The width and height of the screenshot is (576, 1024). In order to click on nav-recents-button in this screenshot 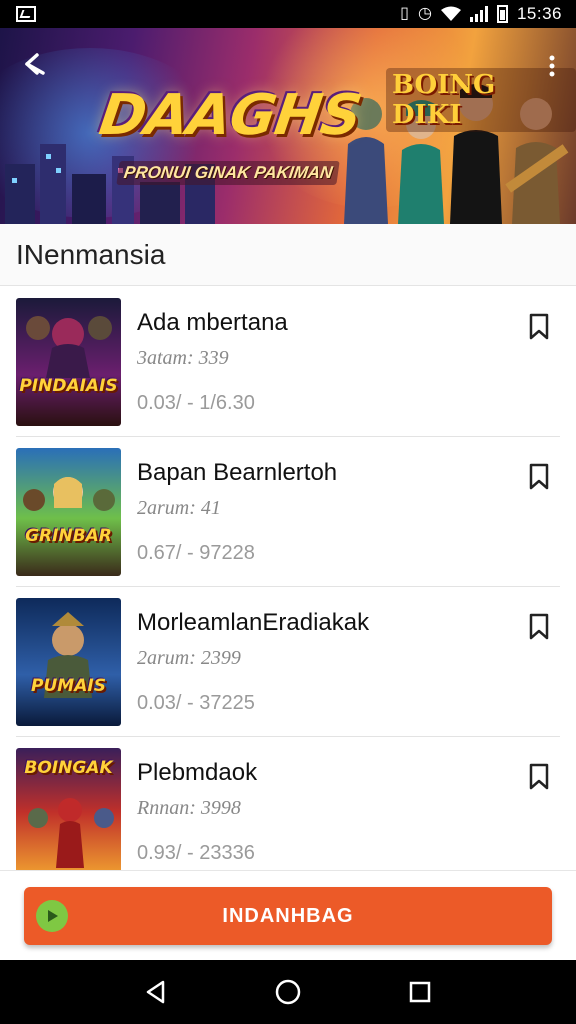, I will do `click(420, 992)`.